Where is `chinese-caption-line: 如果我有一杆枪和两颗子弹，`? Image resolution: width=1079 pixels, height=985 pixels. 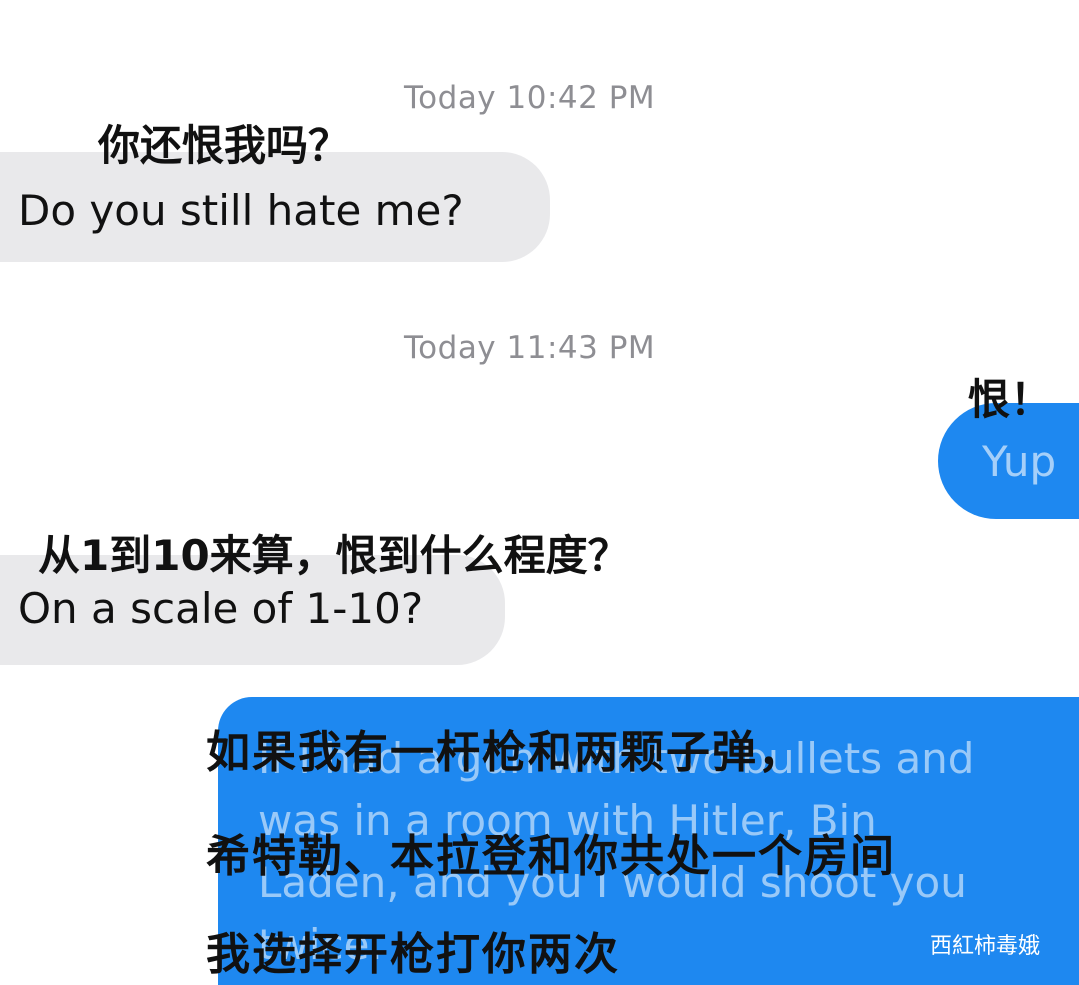
chinese-caption-line: 如果我有一杆枪和两颗子弹， is located at coordinates (505, 752).